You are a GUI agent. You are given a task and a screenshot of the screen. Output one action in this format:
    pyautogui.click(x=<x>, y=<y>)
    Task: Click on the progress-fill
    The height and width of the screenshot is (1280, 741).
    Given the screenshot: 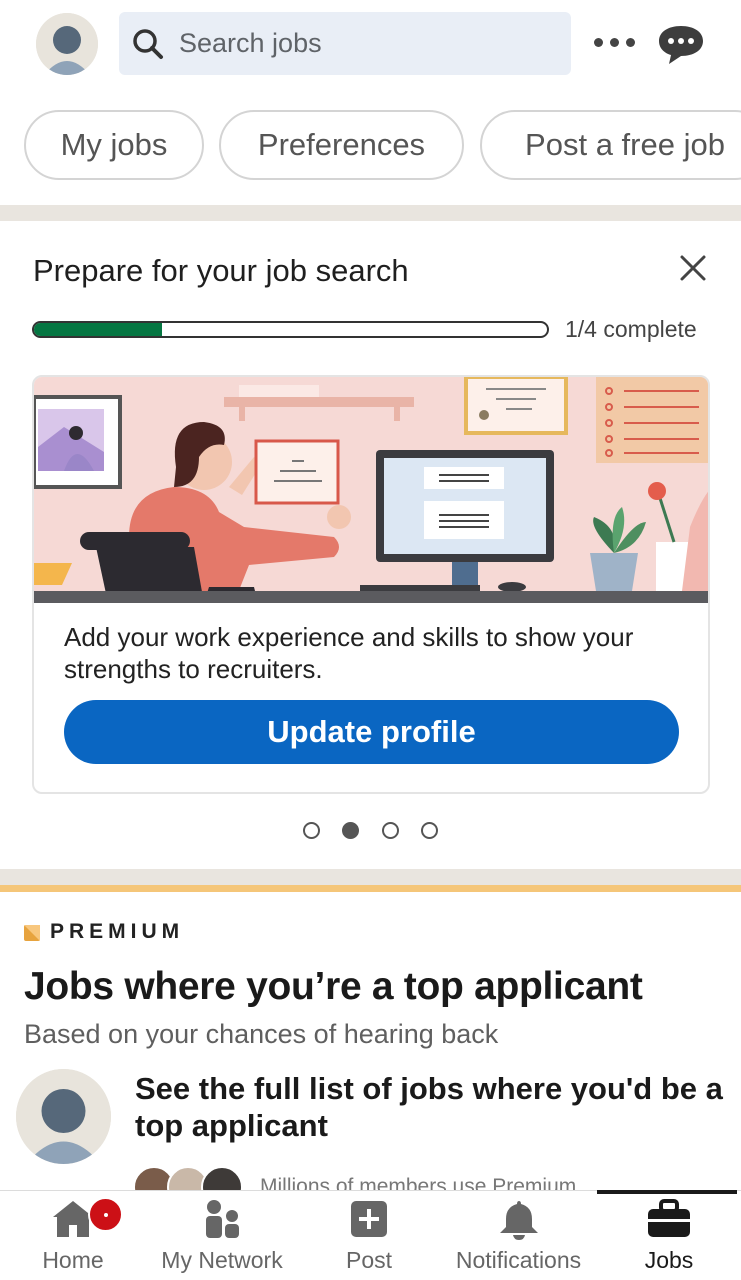 What is the action you would take?
    pyautogui.click(x=98, y=329)
    